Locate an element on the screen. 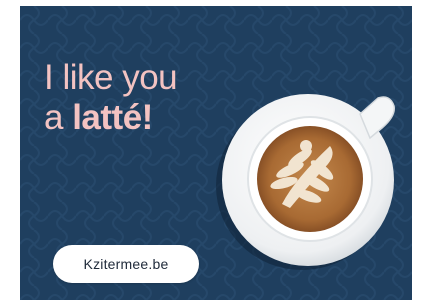  headline-line-2-emphasis: latté! is located at coordinates (112, 117).